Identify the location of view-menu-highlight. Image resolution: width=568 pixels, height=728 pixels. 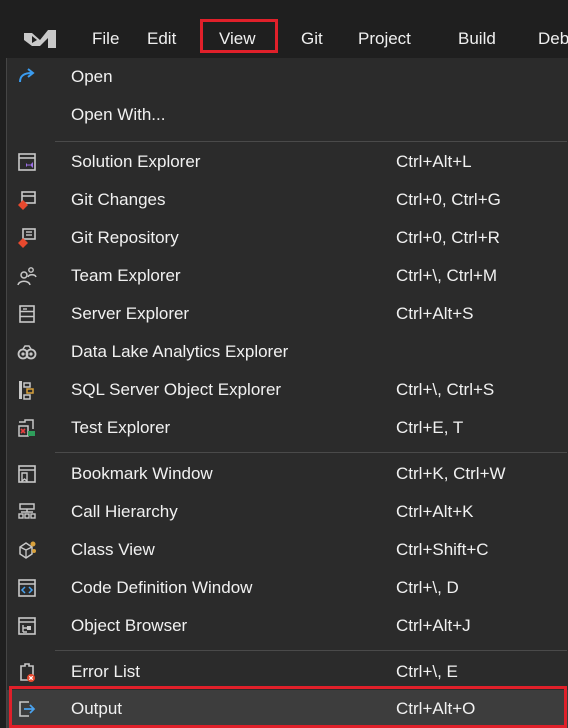
(239, 36).